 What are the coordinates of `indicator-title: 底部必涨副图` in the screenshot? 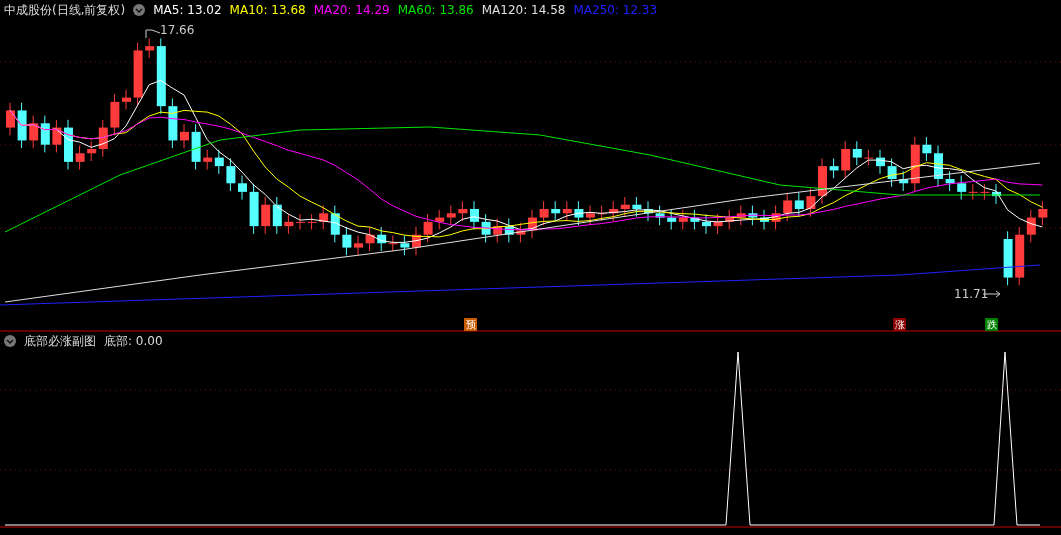 It's located at (60, 341).